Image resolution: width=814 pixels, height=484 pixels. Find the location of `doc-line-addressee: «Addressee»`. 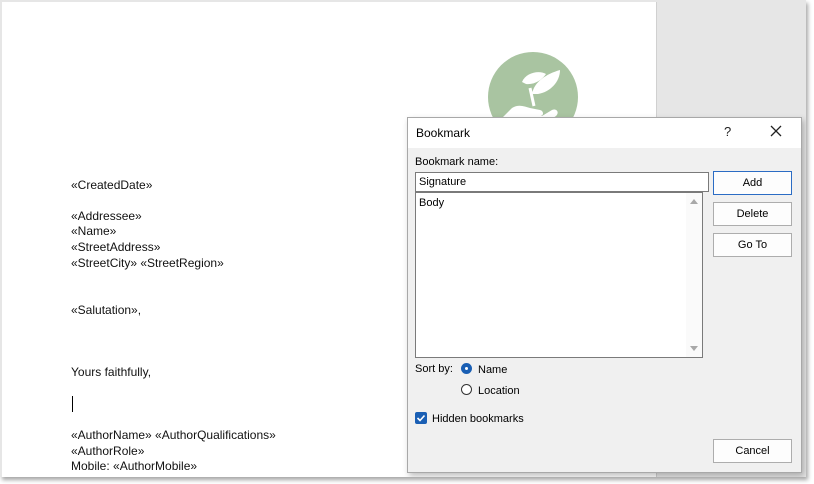

doc-line-addressee: «Addressee» is located at coordinates (106, 216).